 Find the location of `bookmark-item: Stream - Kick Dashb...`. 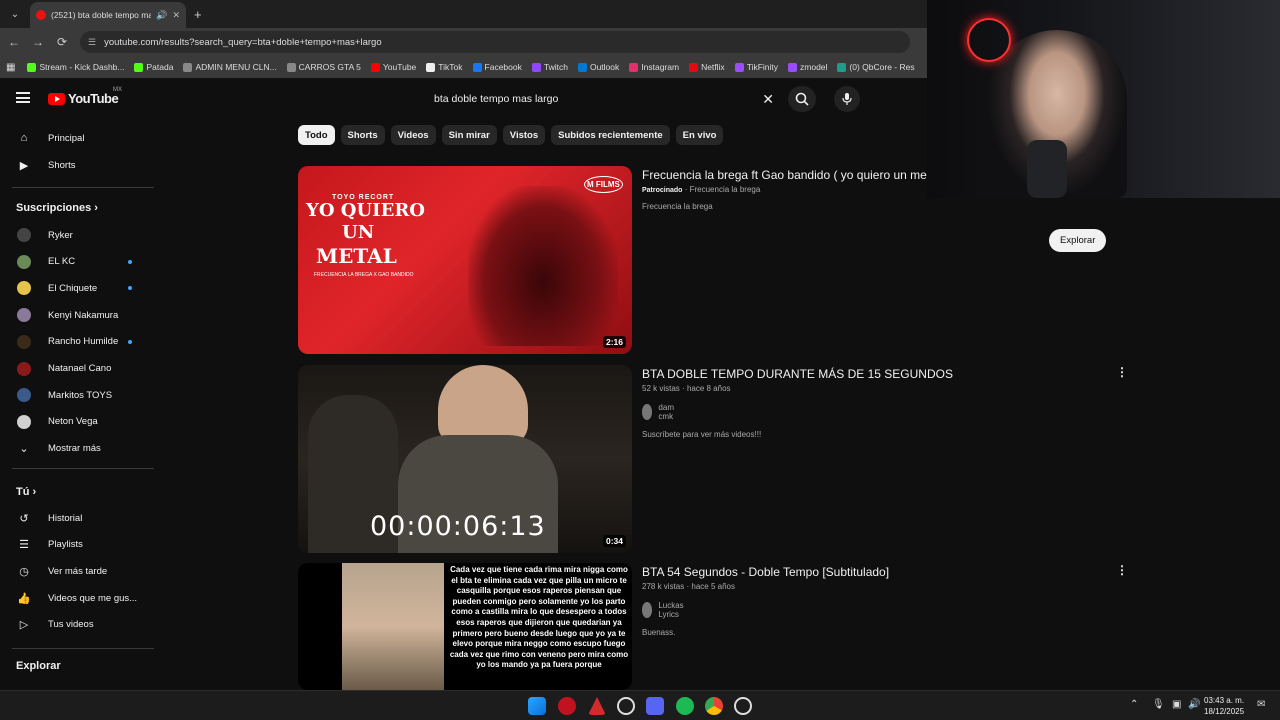

bookmark-item: Stream - Kick Dashb... is located at coordinates (75, 67).